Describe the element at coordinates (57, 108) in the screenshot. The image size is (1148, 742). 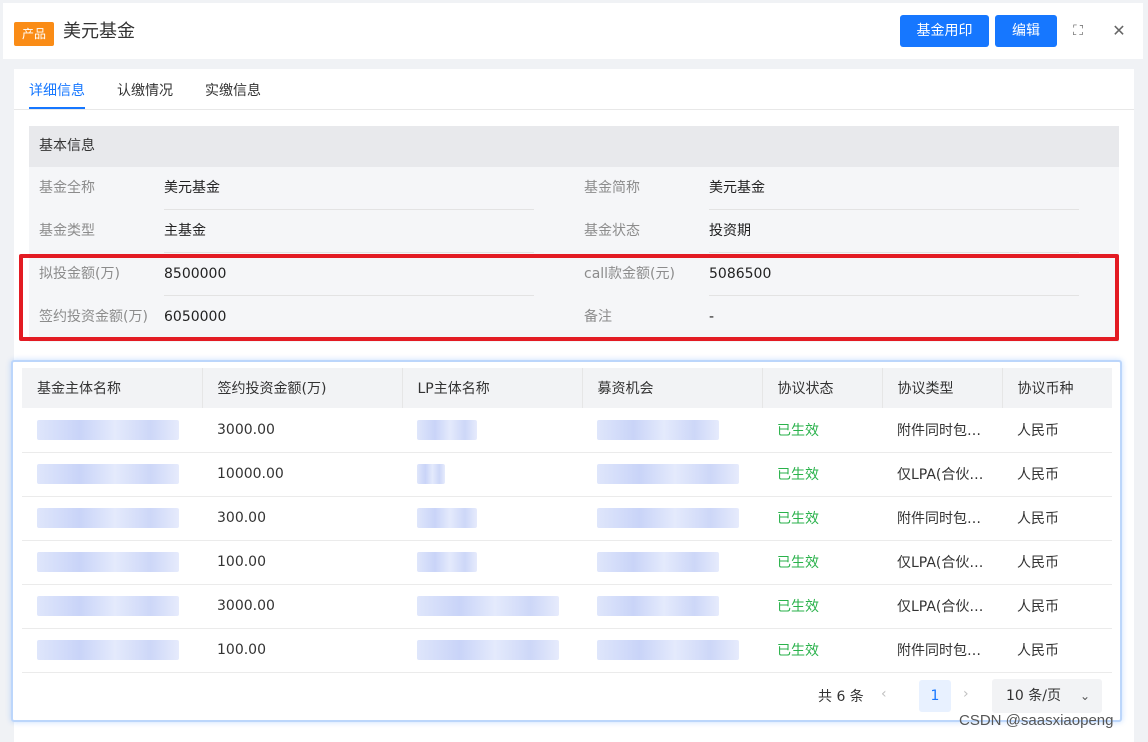
I see `active-tab-indicator` at that location.